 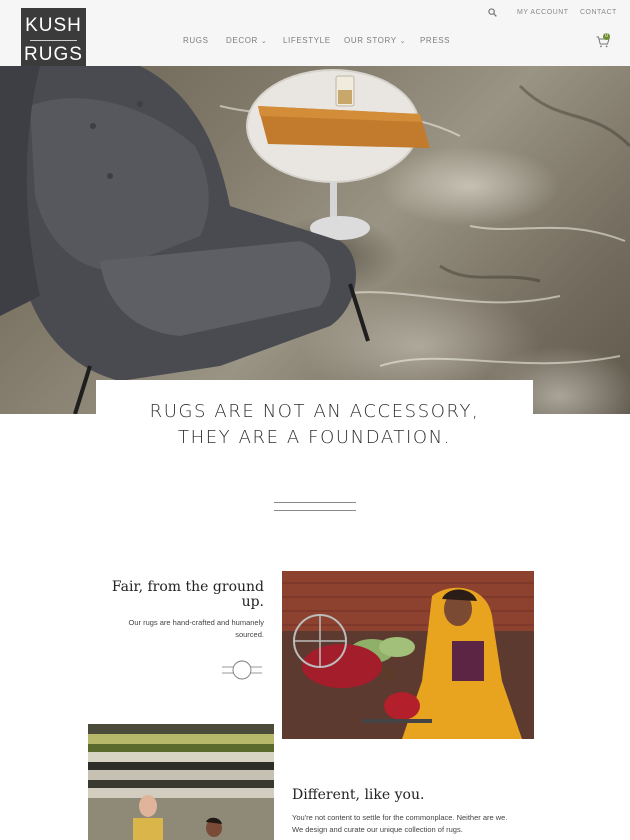 What do you see at coordinates (598, 12) in the screenshot?
I see `contact-link: CONTACT` at bounding box center [598, 12].